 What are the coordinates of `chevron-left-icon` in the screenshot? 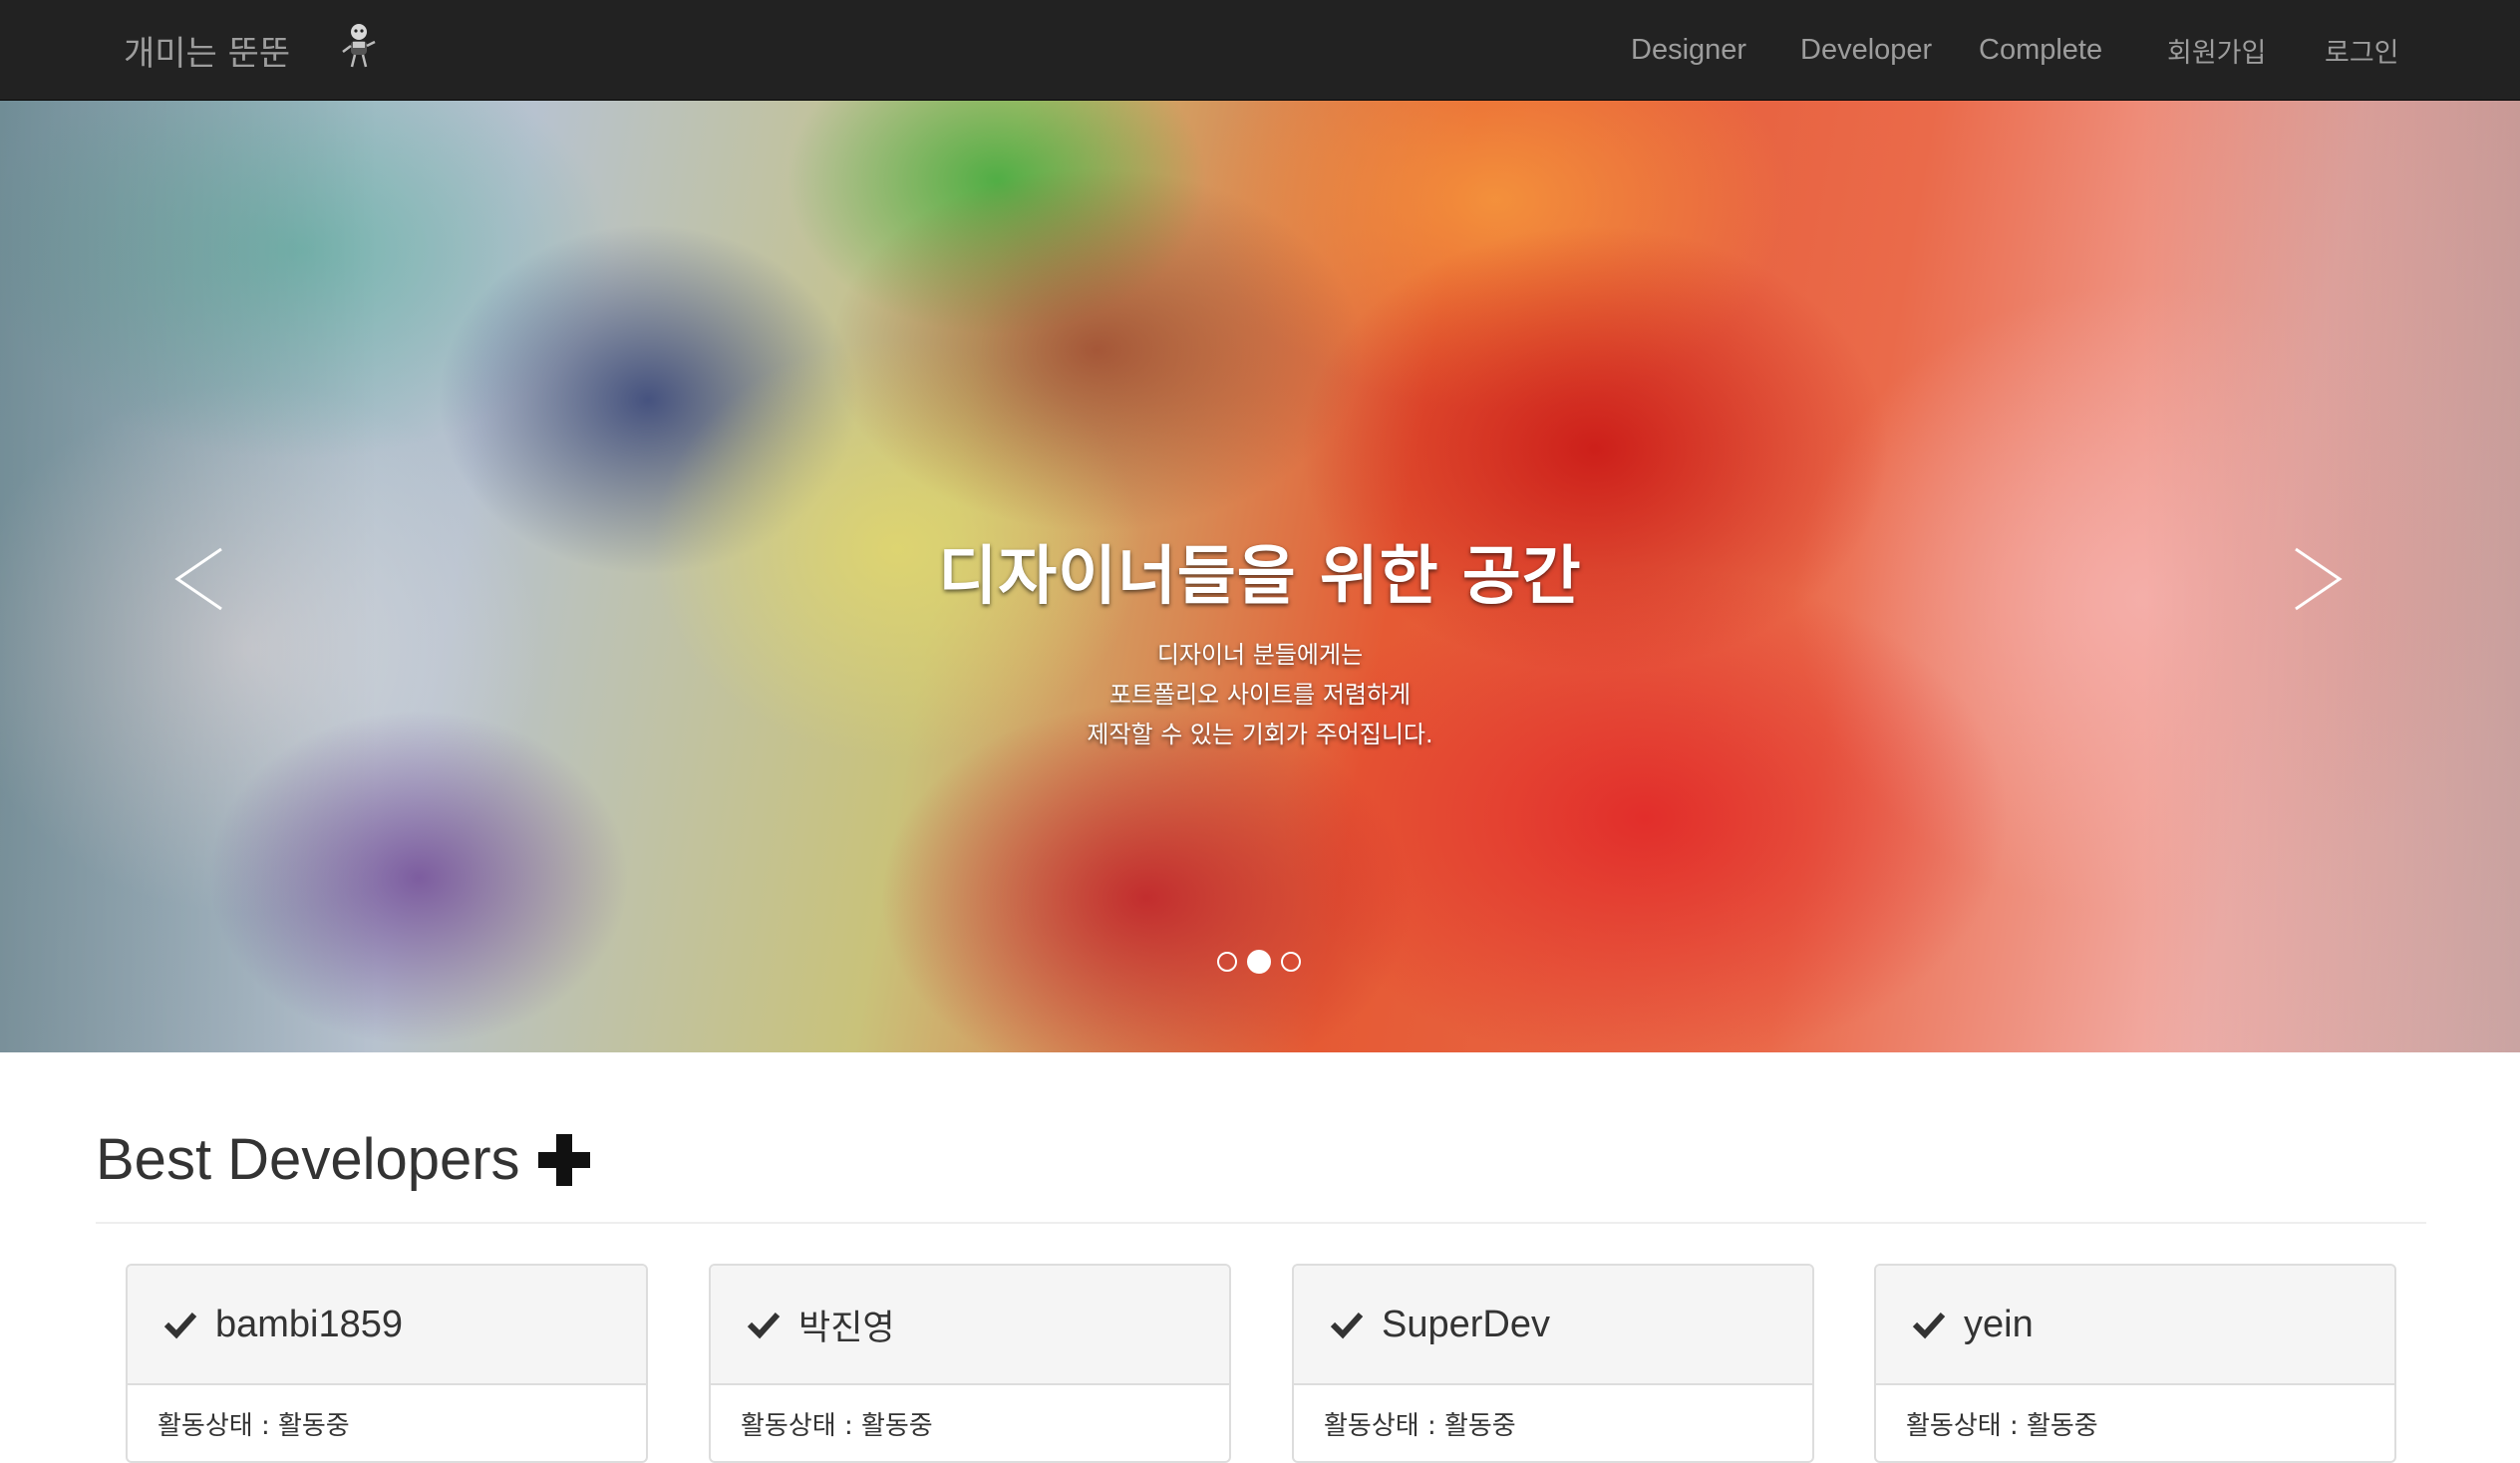 It's located at (199, 579).